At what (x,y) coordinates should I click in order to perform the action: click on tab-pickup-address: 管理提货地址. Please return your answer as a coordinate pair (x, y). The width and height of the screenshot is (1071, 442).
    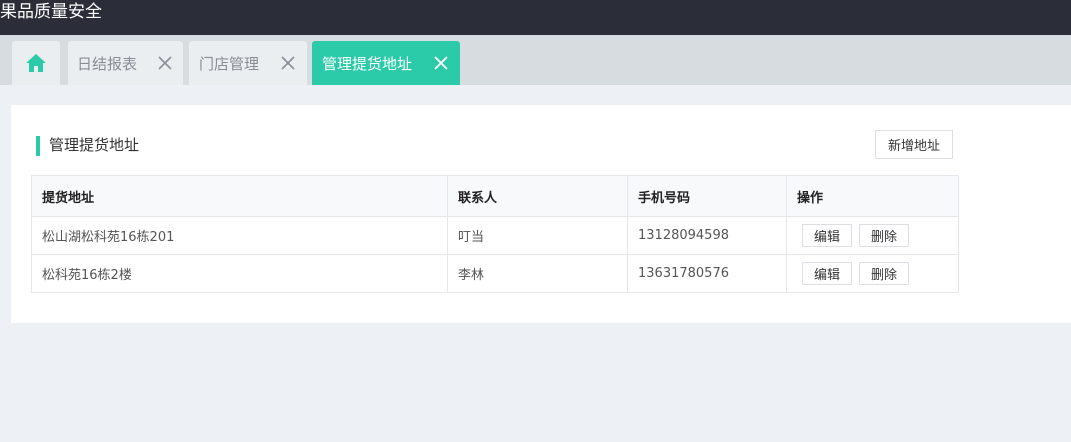
    Looking at the image, I should click on (386, 63).